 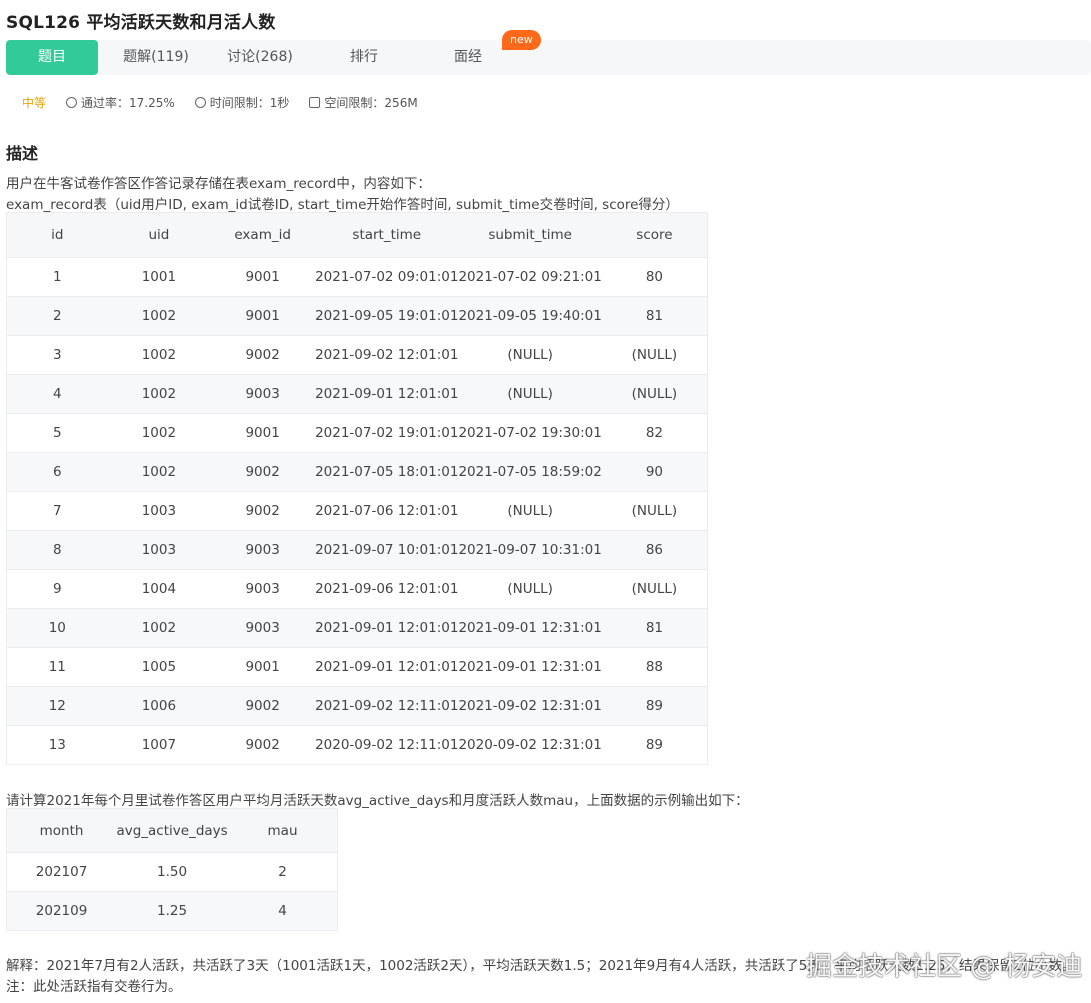 What do you see at coordinates (364, 57) in the screenshot?
I see `tab-ranking: 排行` at bounding box center [364, 57].